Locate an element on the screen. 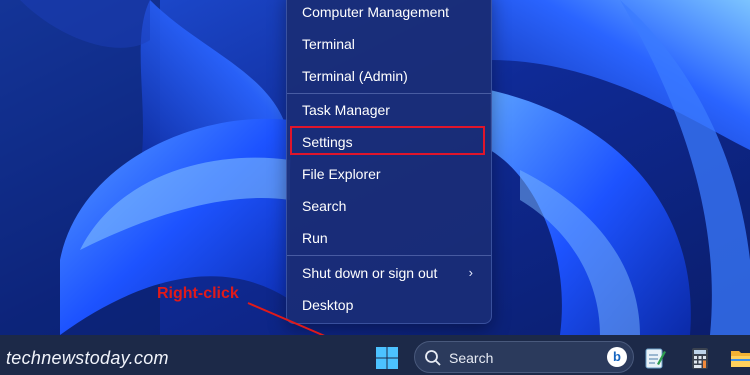 This screenshot has height=375, width=750. taskbar-search-box: Search b is located at coordinates (524, 357).